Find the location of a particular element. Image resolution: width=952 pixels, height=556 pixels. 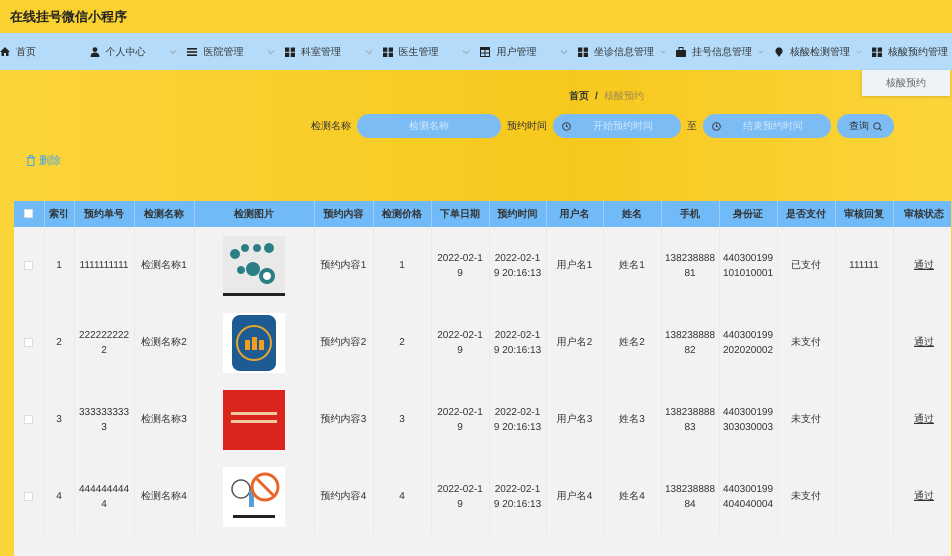

nav-item: 用户管理 is located at coordinates (529, 51).